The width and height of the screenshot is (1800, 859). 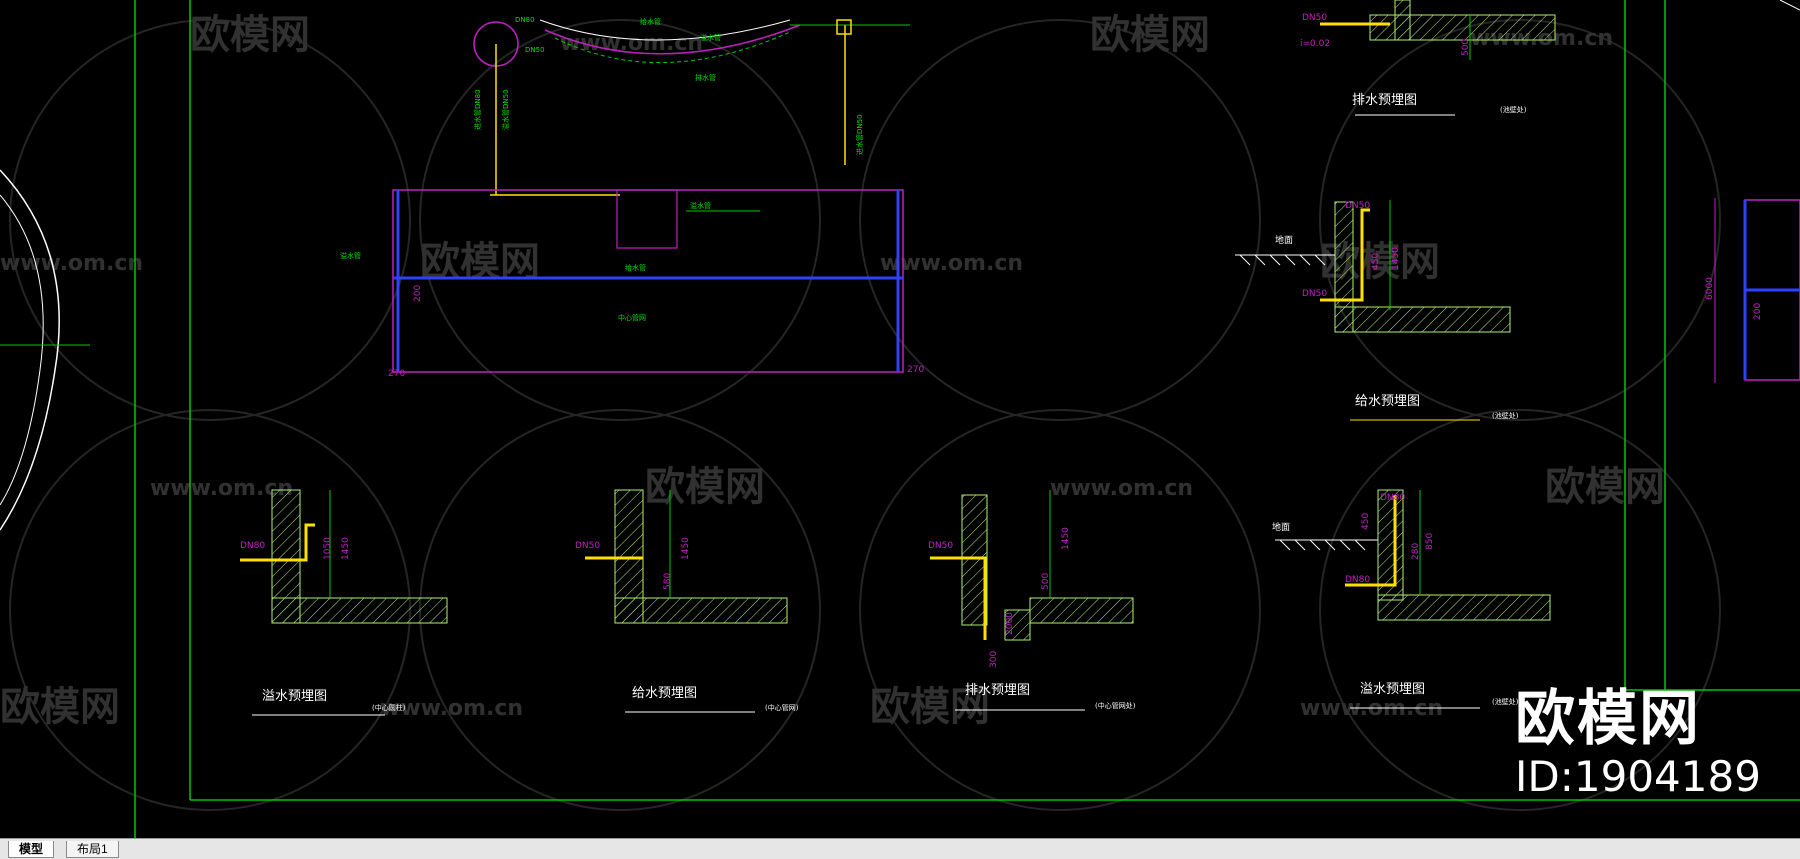 What do you see at coordinates (1428, 58) in the screenshot?
I see `detail-top-right: DN50 i=0.02 500 排水预埋图 (池壁处)` at bounding box center [1428, 58].